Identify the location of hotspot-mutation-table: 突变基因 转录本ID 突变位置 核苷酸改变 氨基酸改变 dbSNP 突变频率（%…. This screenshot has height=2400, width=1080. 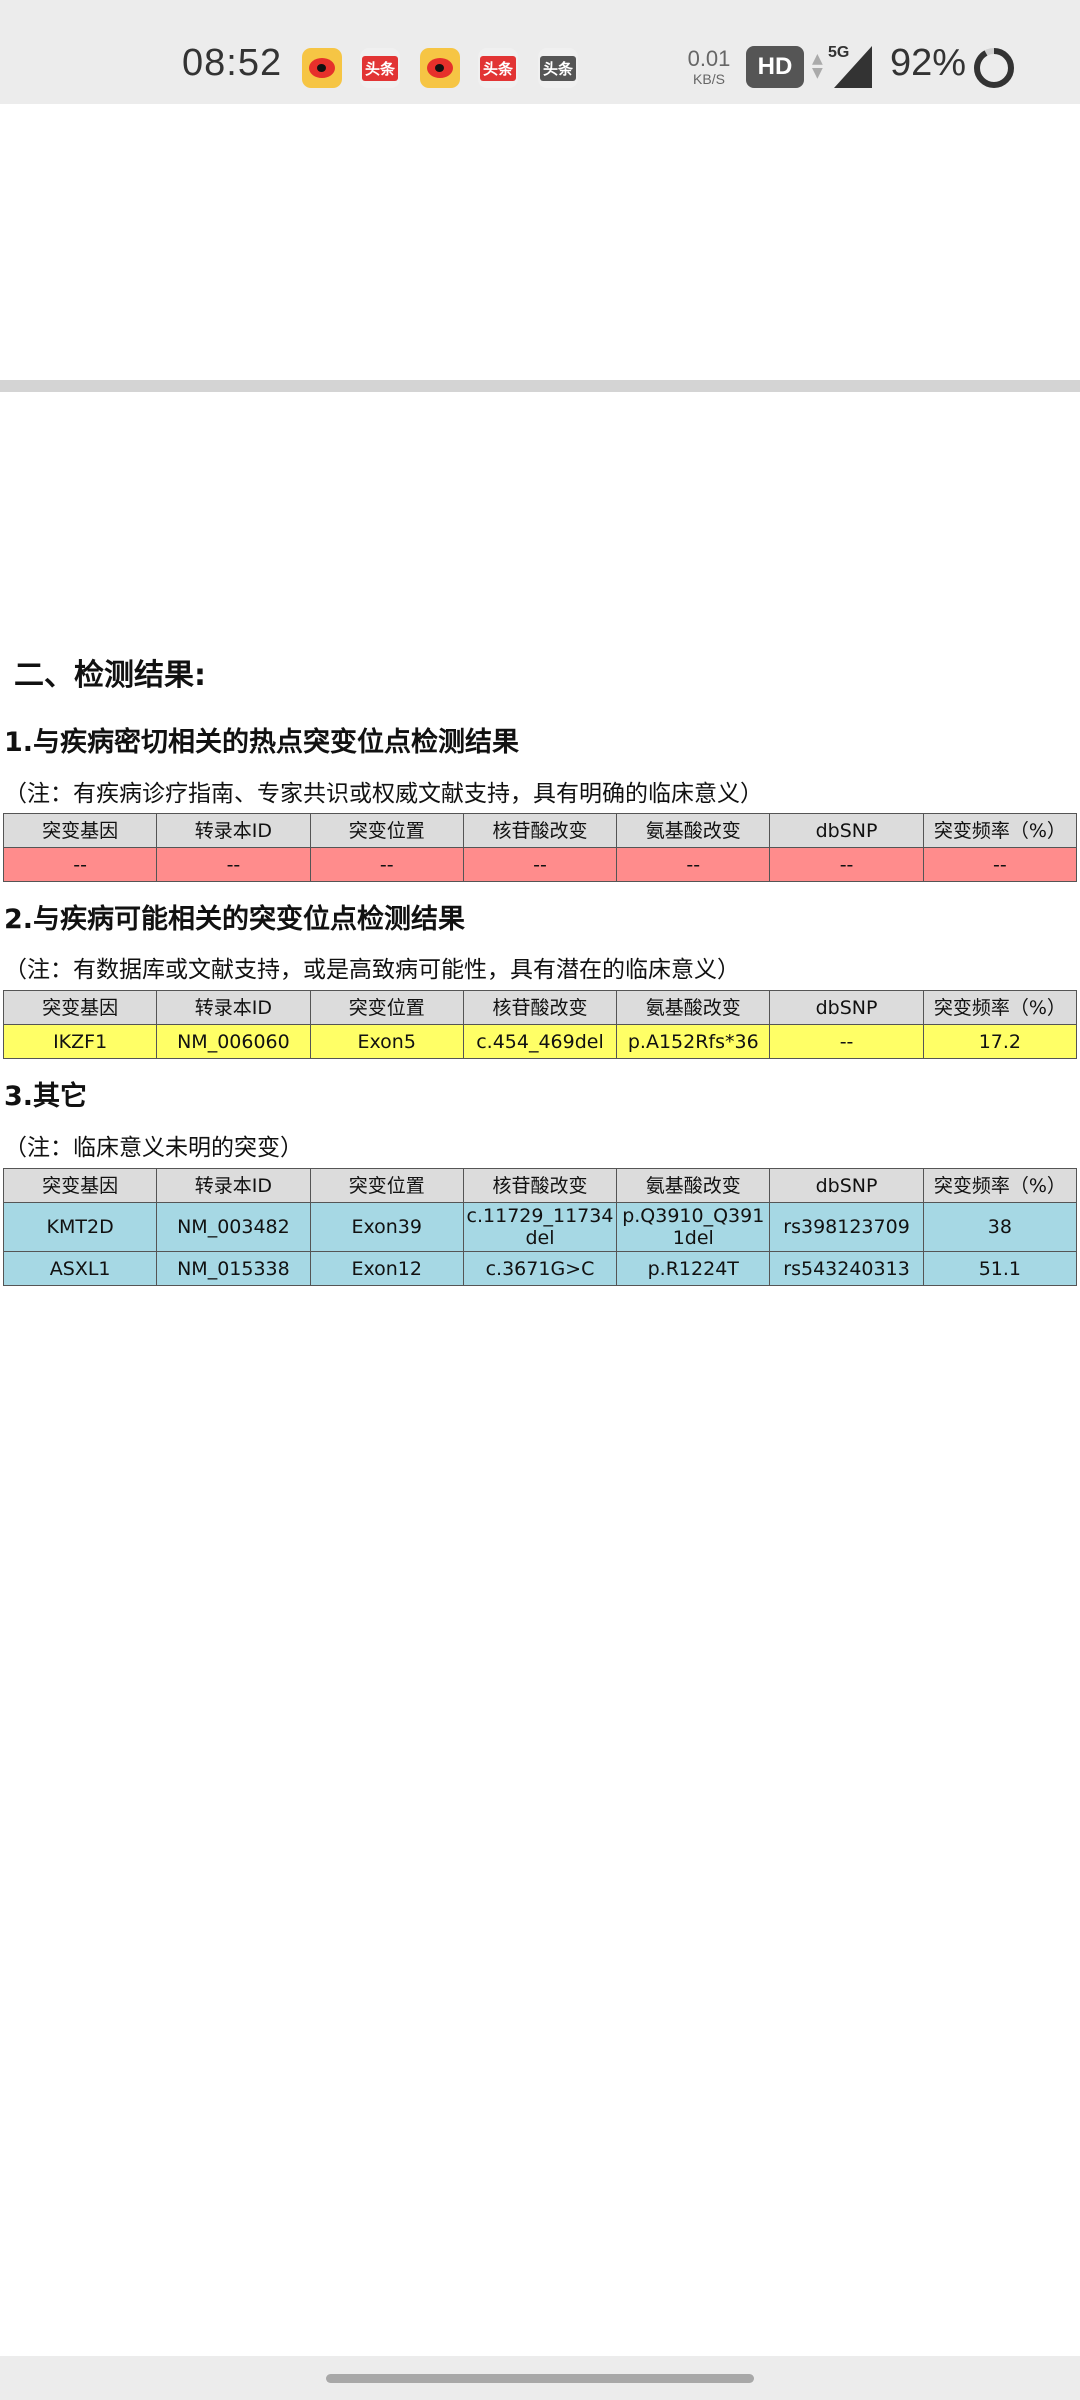
(540, 847).